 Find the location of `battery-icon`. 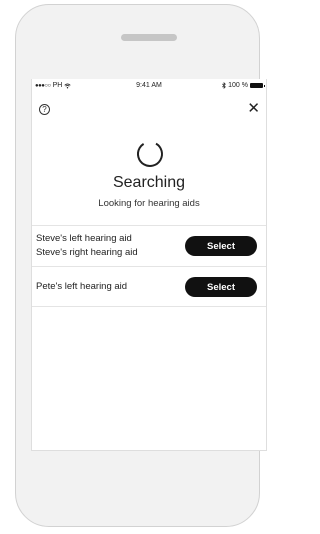

battery-icon is located at coordinates (257, 85).